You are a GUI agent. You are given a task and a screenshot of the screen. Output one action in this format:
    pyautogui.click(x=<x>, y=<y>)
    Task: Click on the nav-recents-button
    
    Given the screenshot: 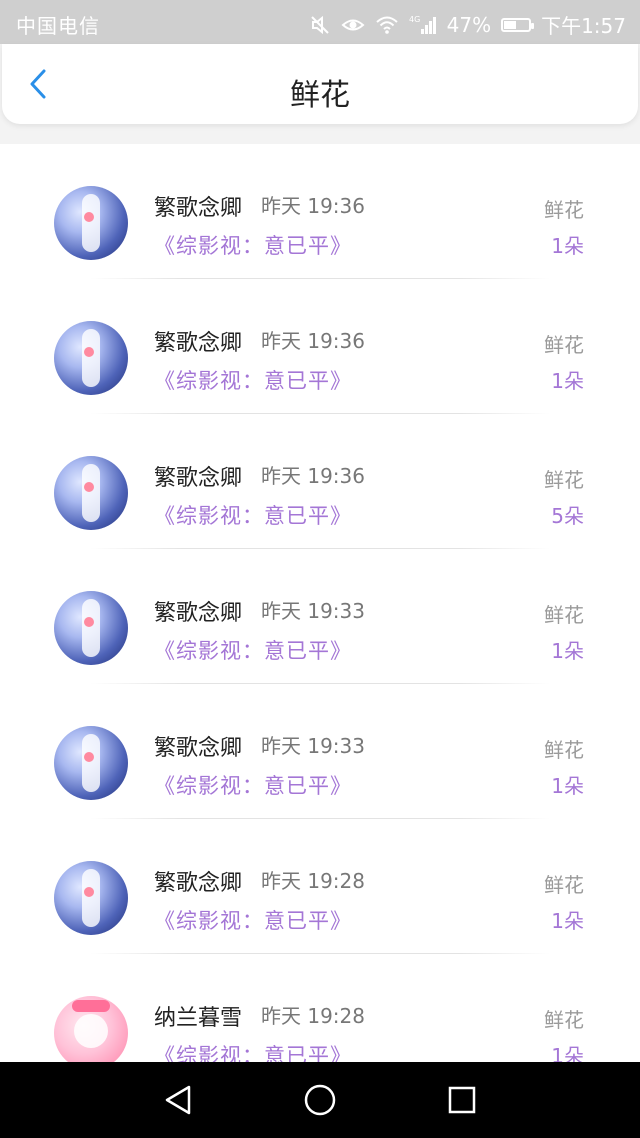 What is the action you would take?
    pyautogui.click(x=462, y=1100)
    